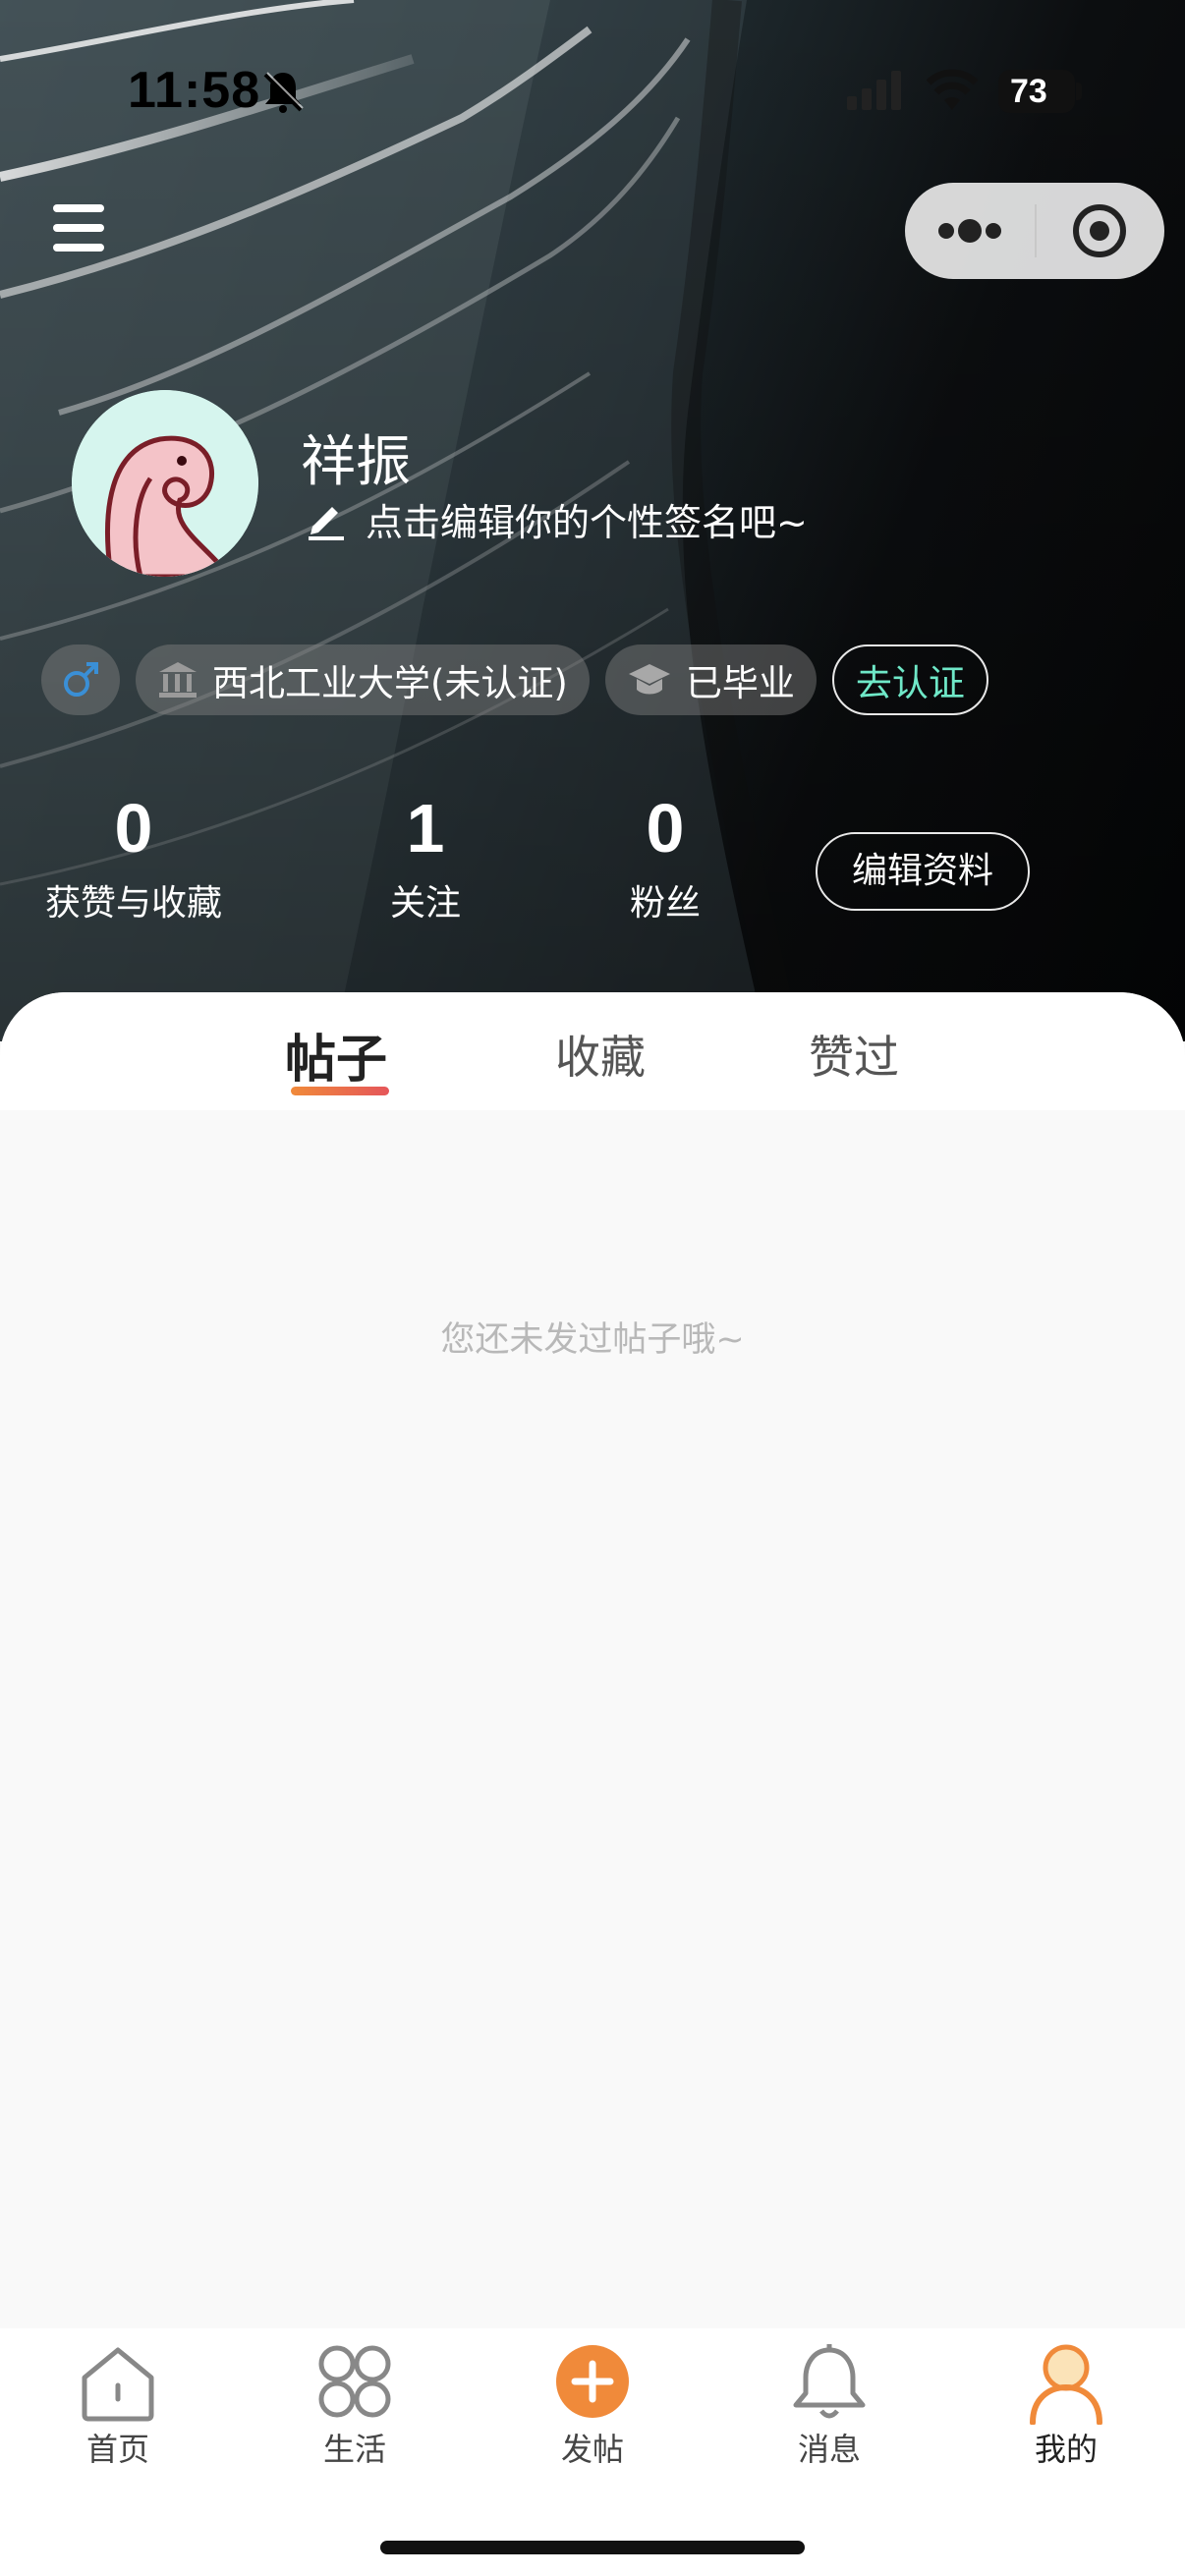  I want to click on avatar, so click(165, 483).